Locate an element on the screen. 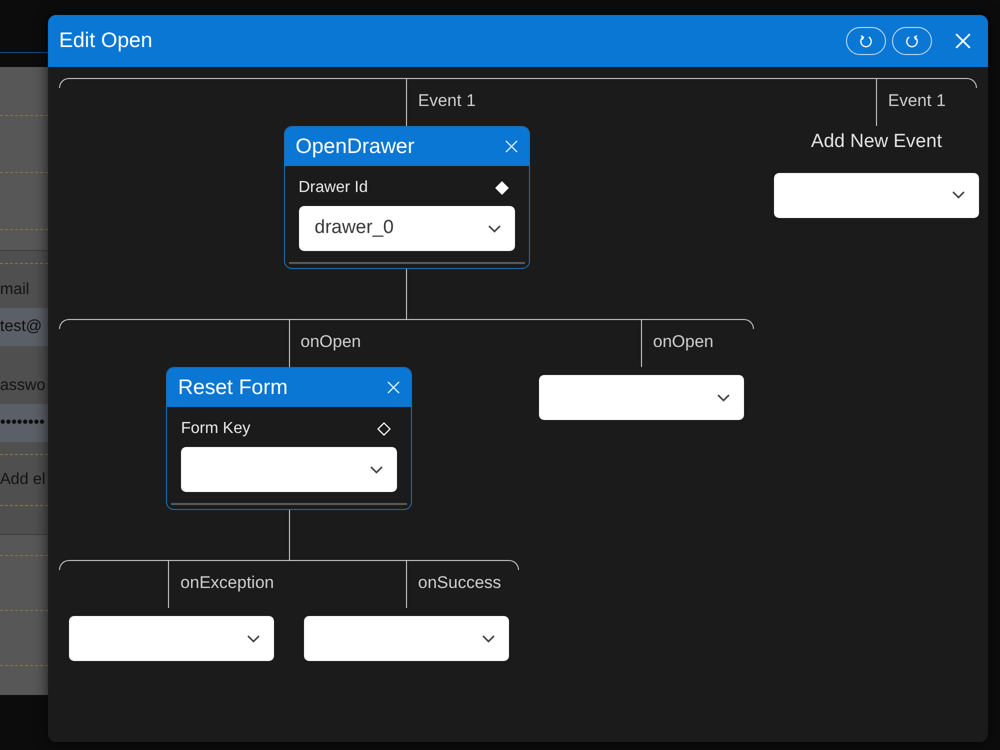  window-title: Edit Open is located at coordinates (105, 41).